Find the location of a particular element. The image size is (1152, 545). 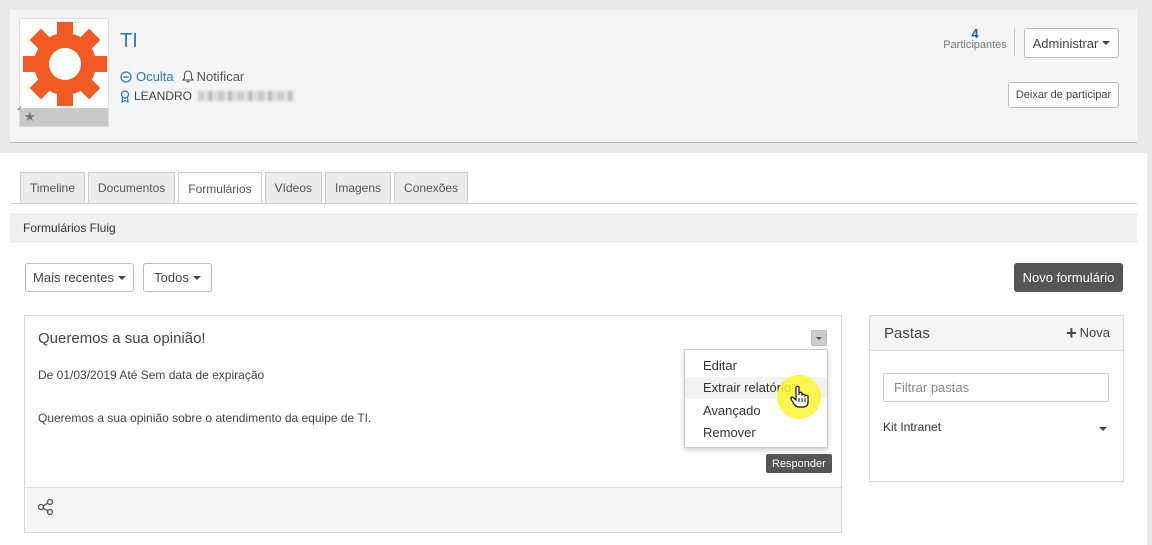

new-folder-button: + Nova is located at coordinates (1088, 332).